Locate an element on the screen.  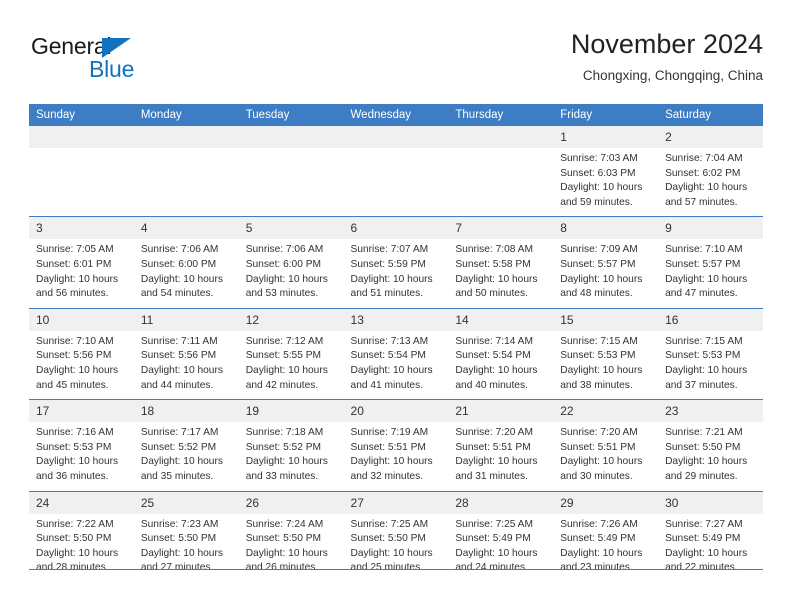
daylight-text-line2: and 47 minutes. is located at coordinates (701, 294).